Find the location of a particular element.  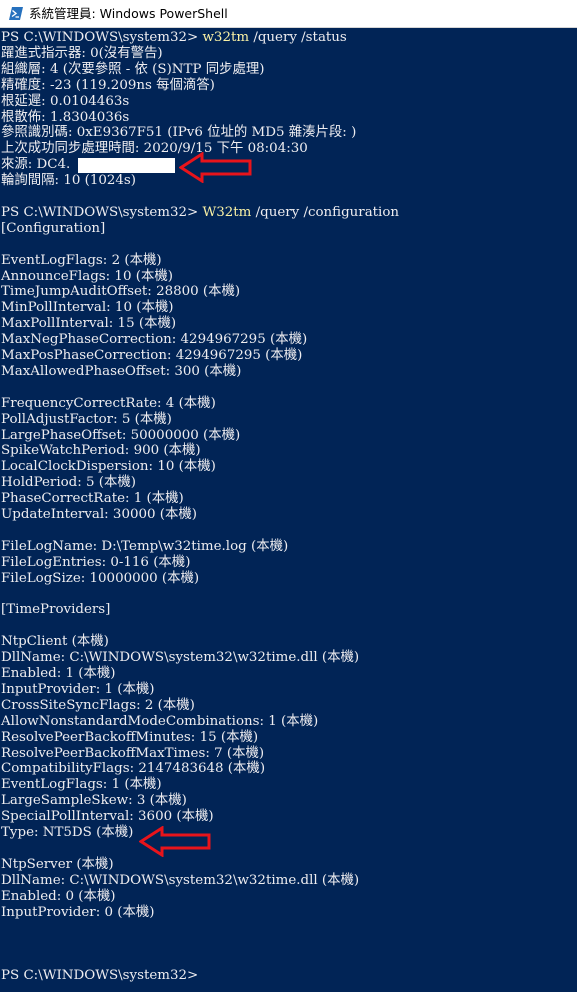

console-line: InputProvider: 1 (本機) is located at coordinates (77, 690).